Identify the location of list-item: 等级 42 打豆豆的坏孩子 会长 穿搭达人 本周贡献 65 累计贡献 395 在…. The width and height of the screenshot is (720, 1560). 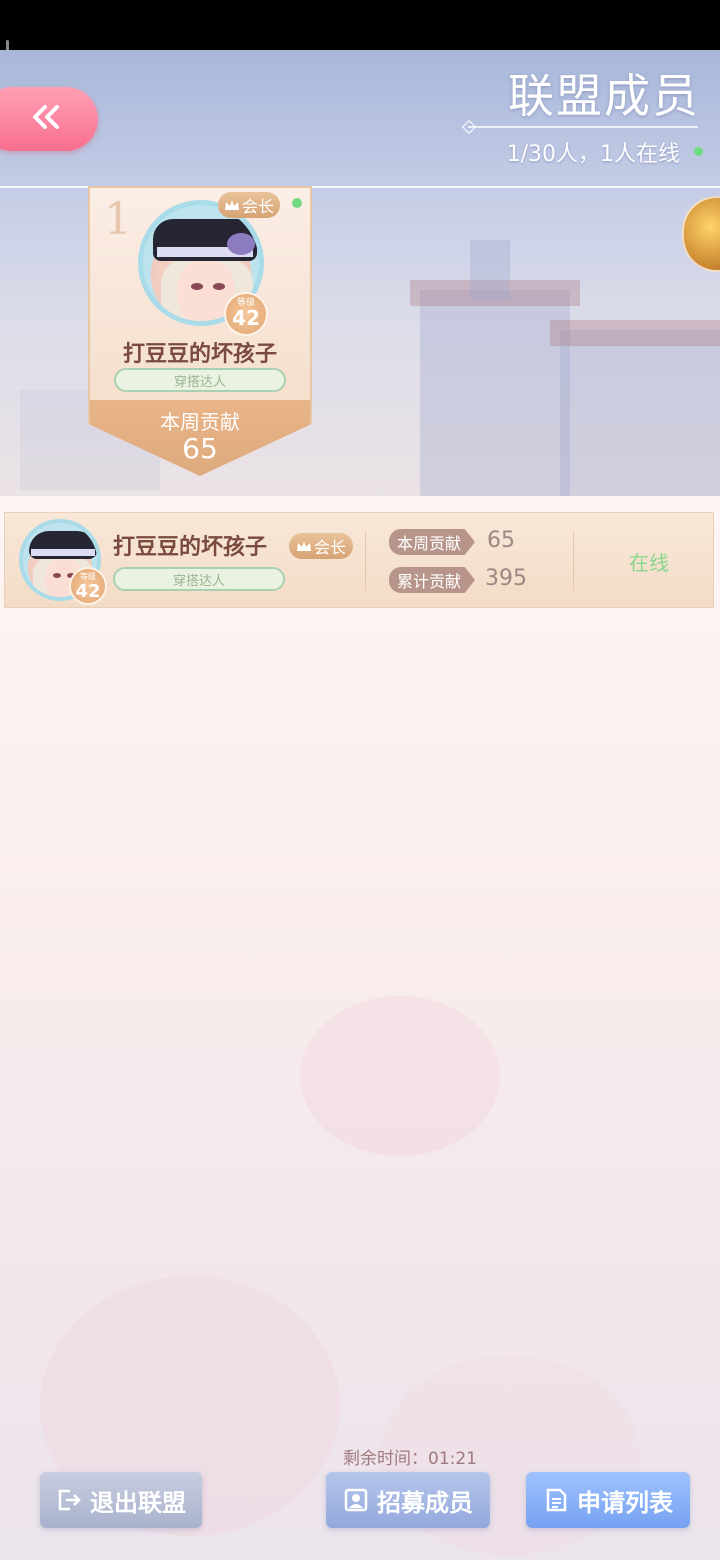
(359, 560).